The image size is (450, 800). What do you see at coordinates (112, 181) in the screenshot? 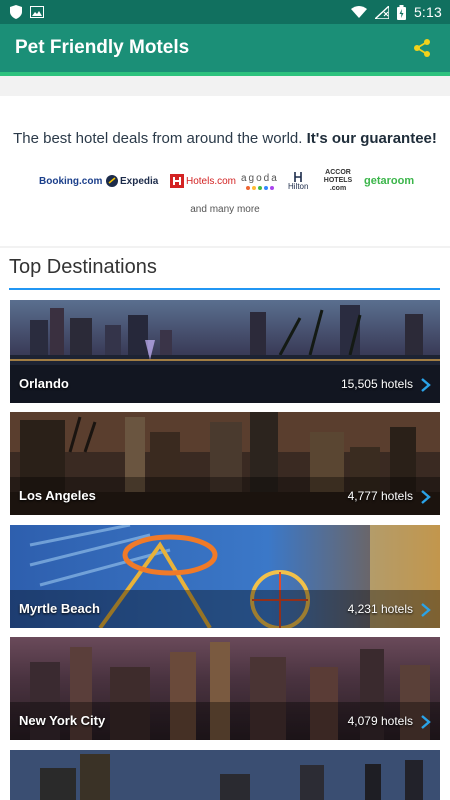
I see `globe-icon` at bounding box center [112, 181].